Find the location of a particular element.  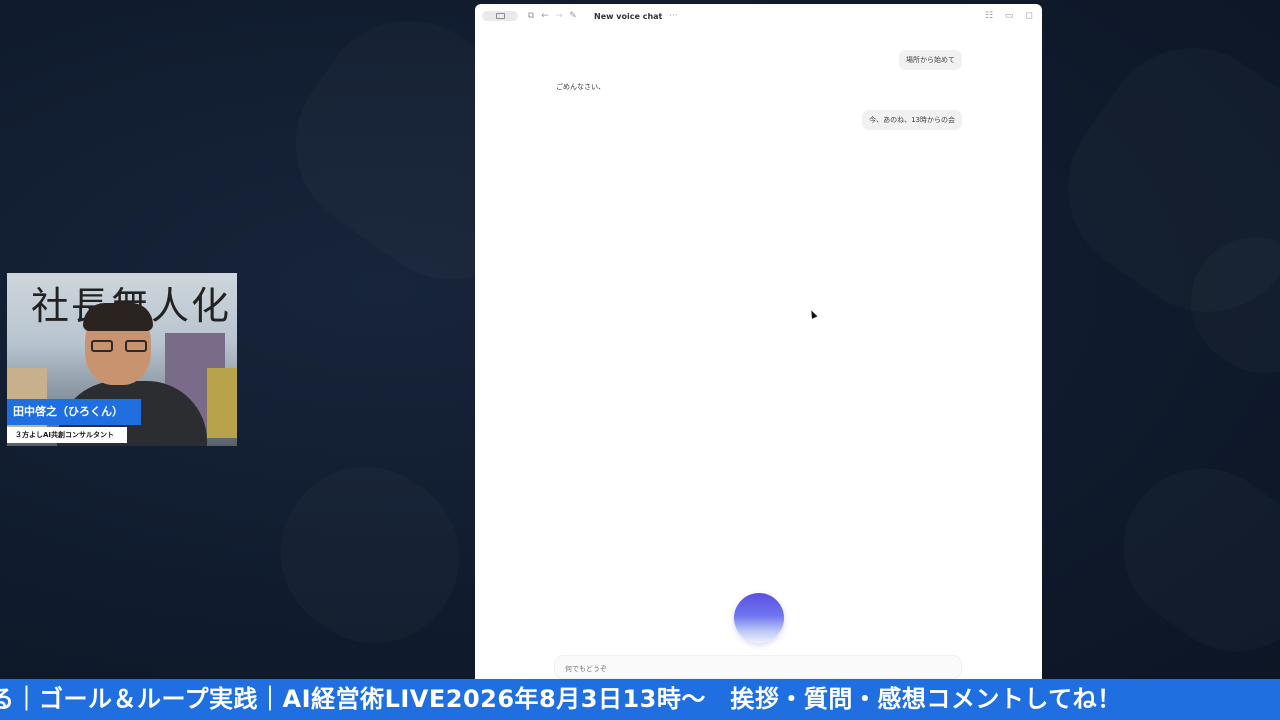

mouse-cursor-icon is located at coordinates (813, 314).